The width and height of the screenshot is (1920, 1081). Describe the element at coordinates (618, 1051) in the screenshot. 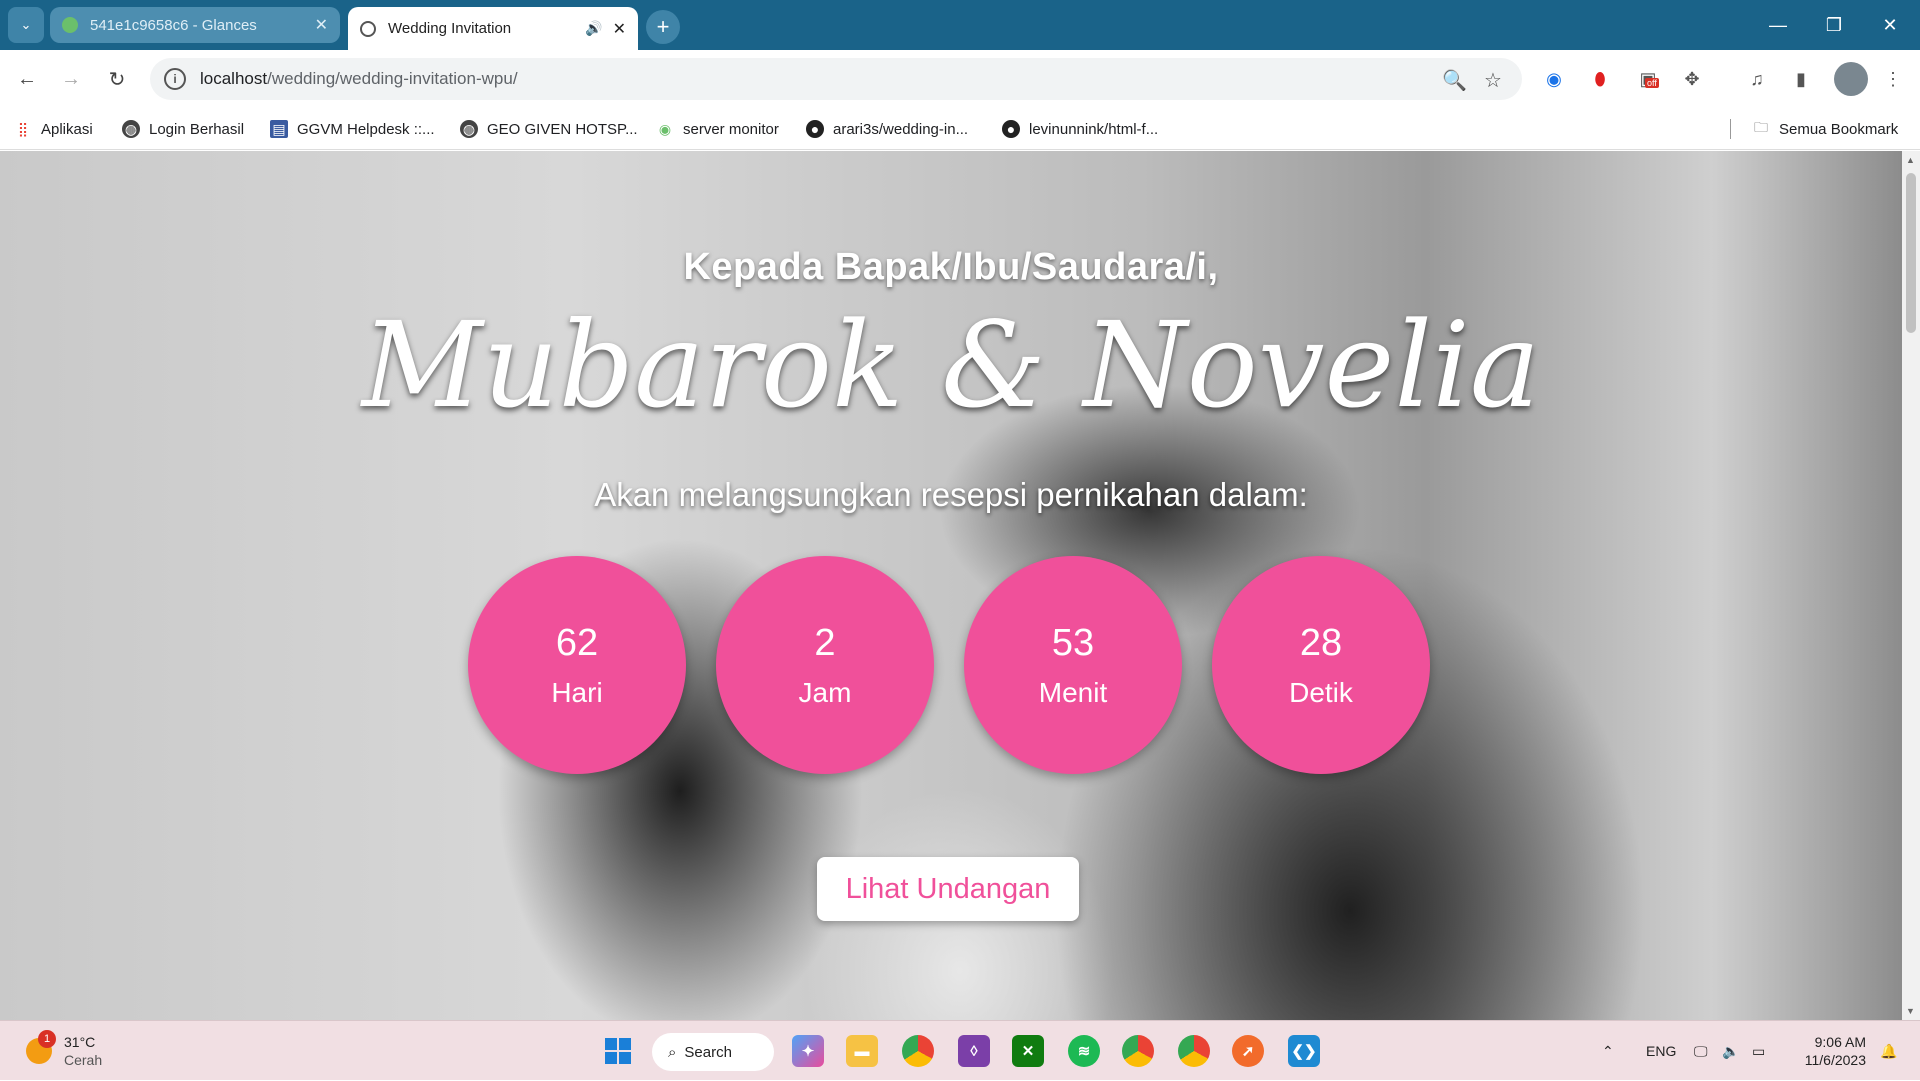

I see `windows-start-icon` at that location.